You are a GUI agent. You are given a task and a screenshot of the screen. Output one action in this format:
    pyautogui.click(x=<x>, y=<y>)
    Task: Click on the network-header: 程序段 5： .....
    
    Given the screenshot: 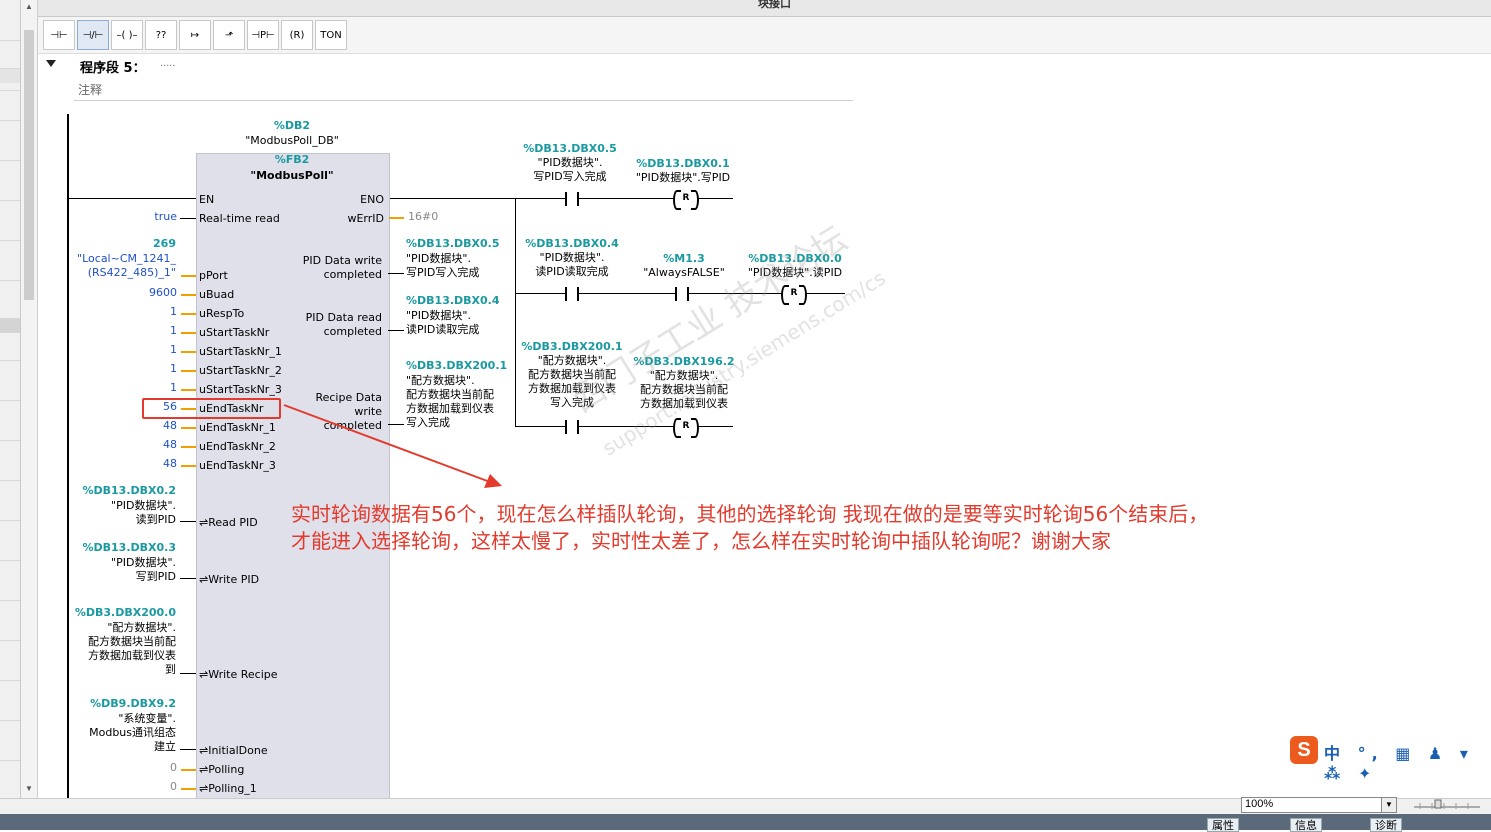 What is the action you would take?
    pyautogui.click(x=445, y=65)
    